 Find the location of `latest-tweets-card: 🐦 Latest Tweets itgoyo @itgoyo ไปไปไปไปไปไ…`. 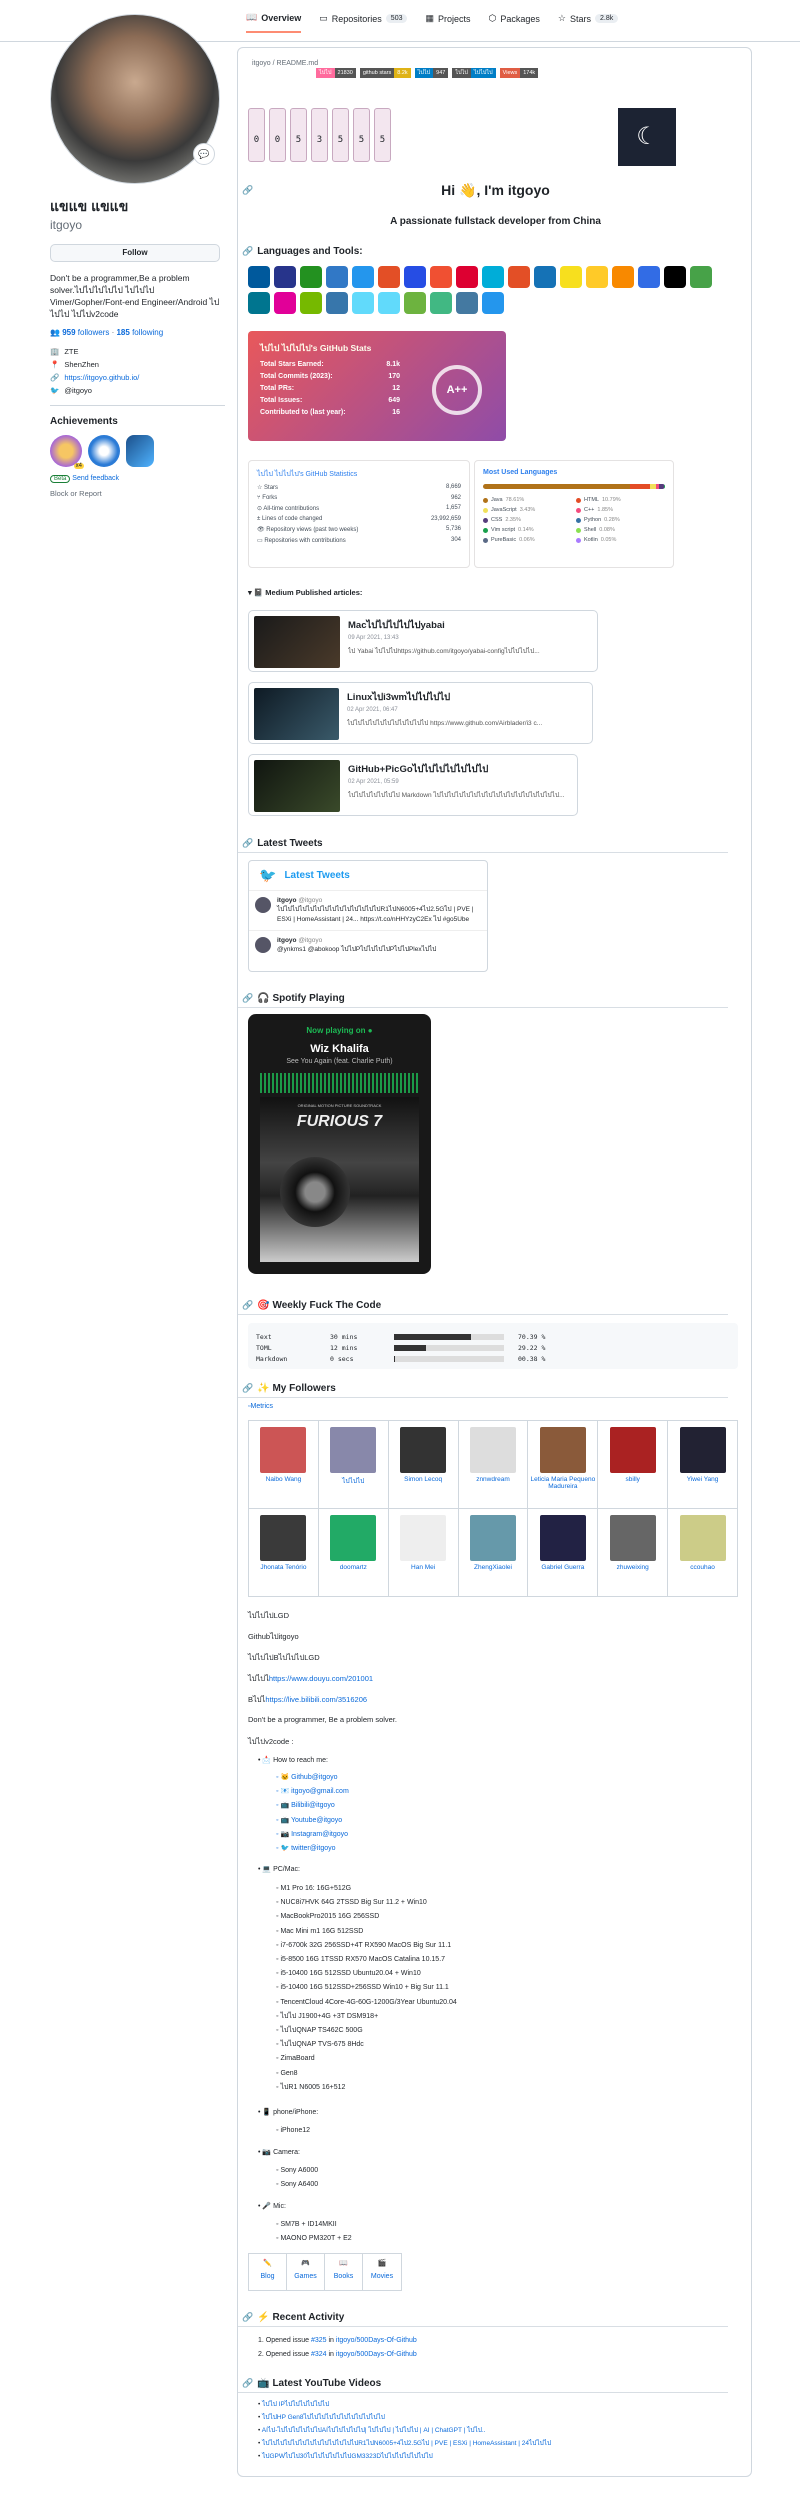

latest-tweets-card: 🐦 Latest Tweets itgoyo @itgoyo ไปไปไปไปไปไ… is located at coordinates (368, 916).